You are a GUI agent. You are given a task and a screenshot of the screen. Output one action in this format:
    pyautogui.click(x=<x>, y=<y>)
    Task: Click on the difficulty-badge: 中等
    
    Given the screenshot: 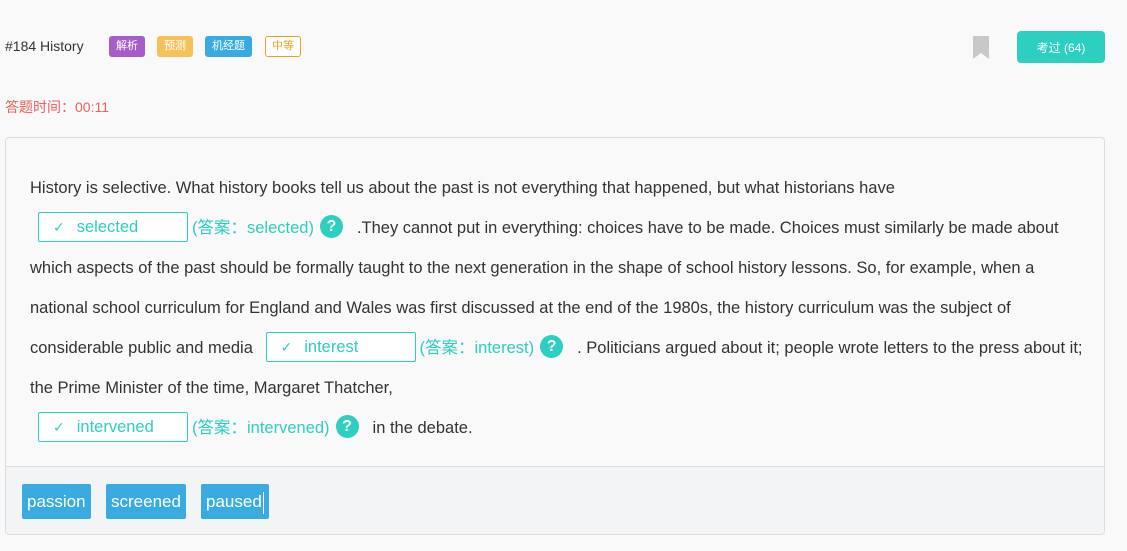 What is the action you would take?
    pyautogui.click(x=283, y=46)
    